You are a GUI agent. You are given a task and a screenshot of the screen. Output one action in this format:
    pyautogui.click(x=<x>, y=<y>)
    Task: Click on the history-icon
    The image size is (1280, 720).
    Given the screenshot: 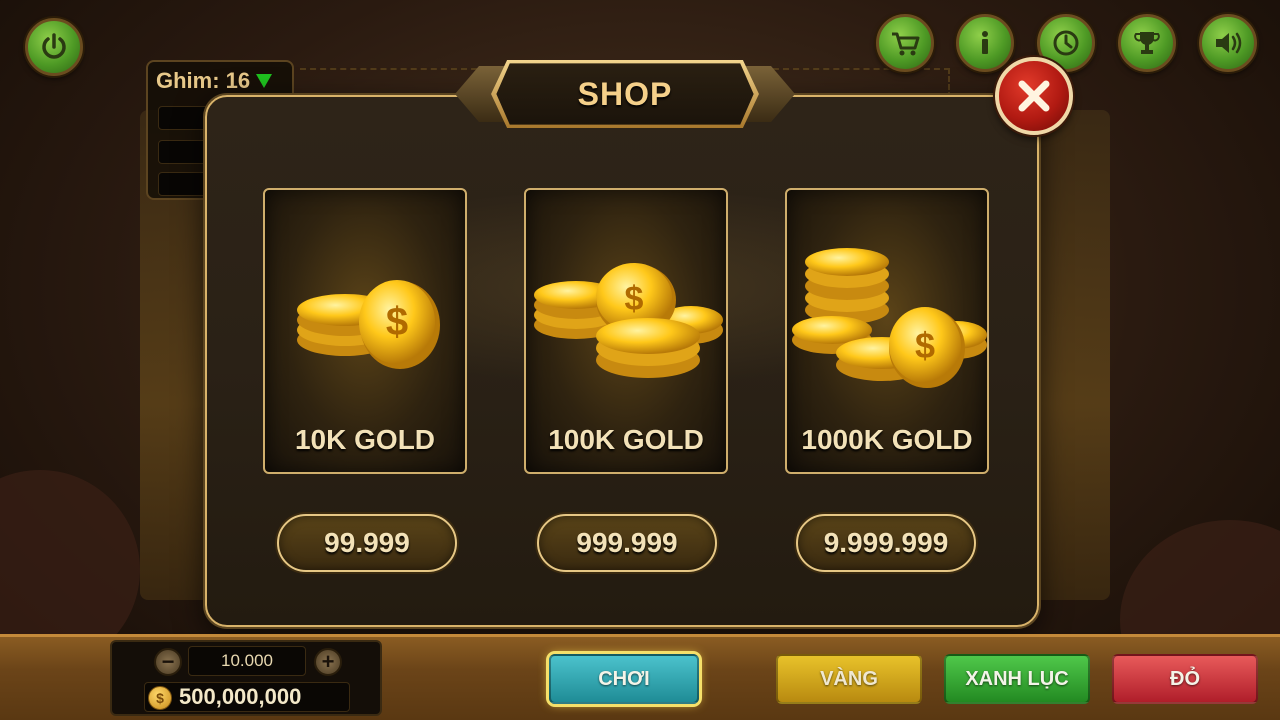 What is the action you would take?
    pyautogui.click(x=1066, y=43)
    